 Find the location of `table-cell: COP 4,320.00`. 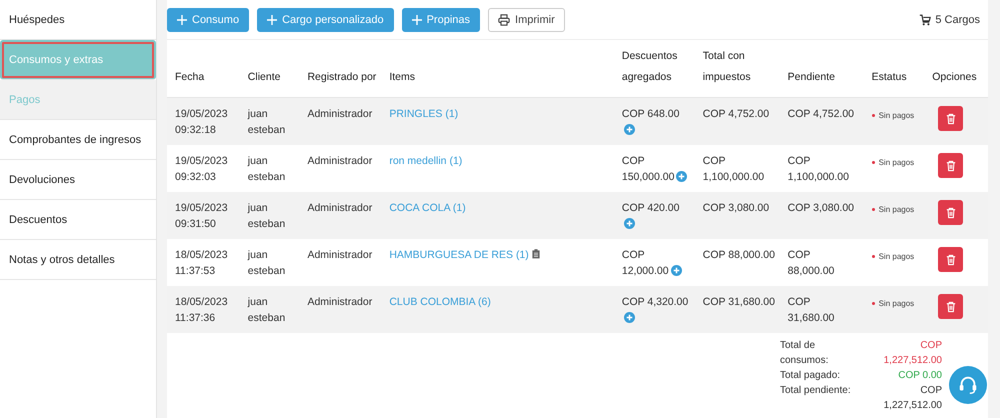

table-cell: COP 4,320.00 is located at coordinates (655, 302).